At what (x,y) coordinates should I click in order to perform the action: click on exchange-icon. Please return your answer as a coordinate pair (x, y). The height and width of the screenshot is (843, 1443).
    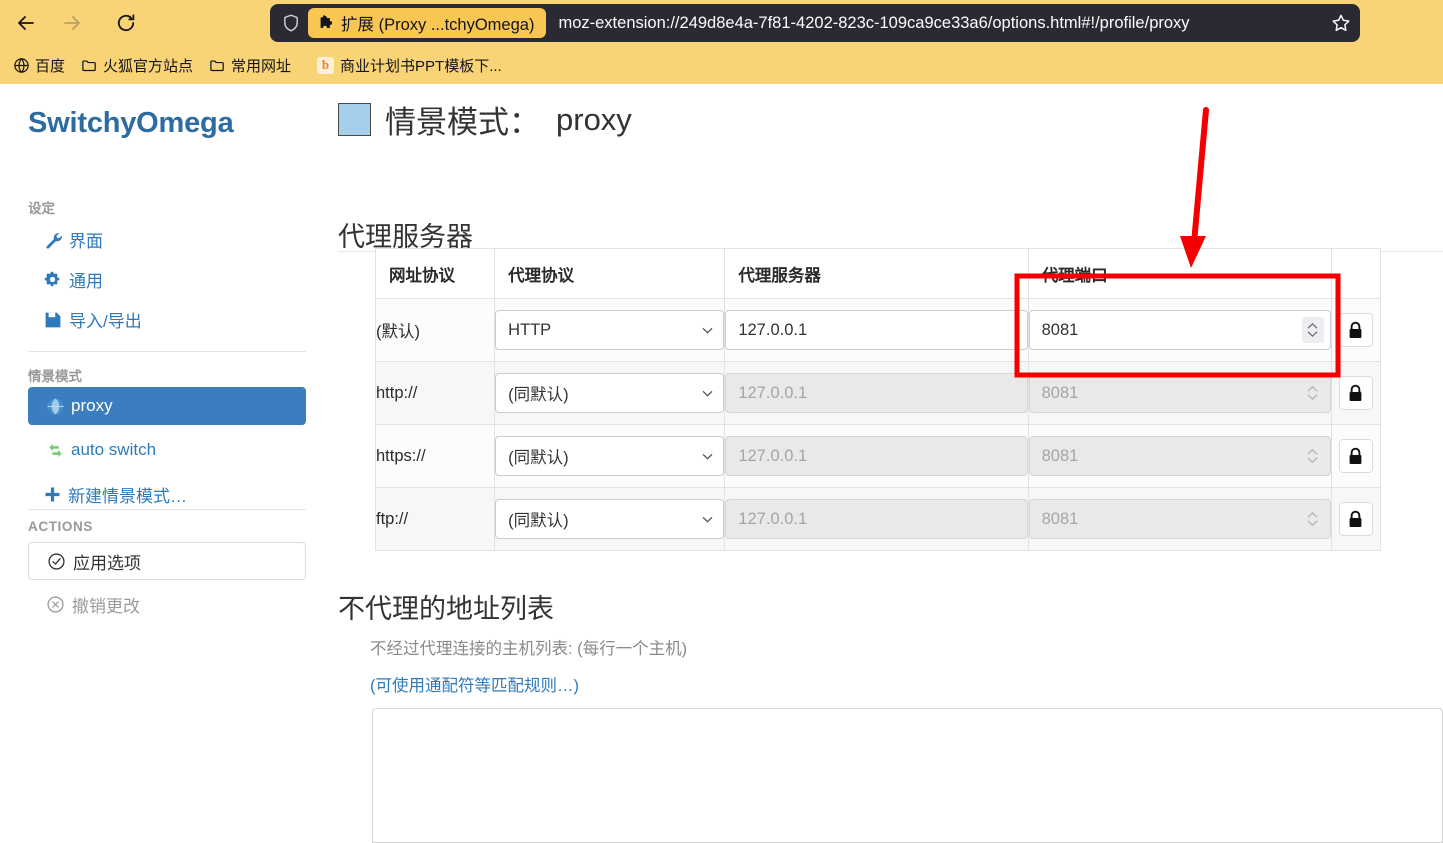
    Looking at the image, I should click on (55, 450).